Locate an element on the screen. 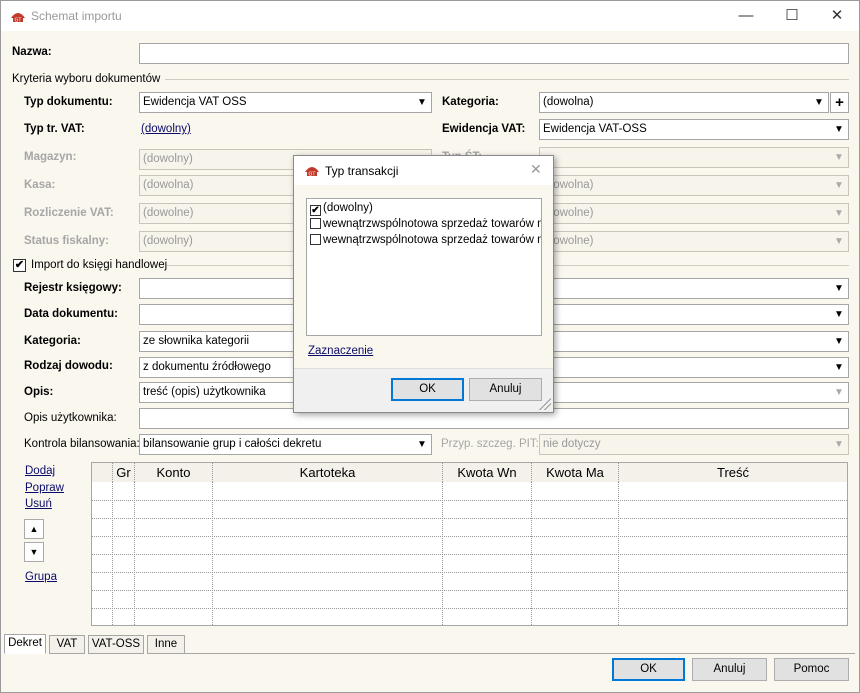 This screenshot has height=693, width=860. cancel-button: Anuluj is located at coordinates (729, 669).